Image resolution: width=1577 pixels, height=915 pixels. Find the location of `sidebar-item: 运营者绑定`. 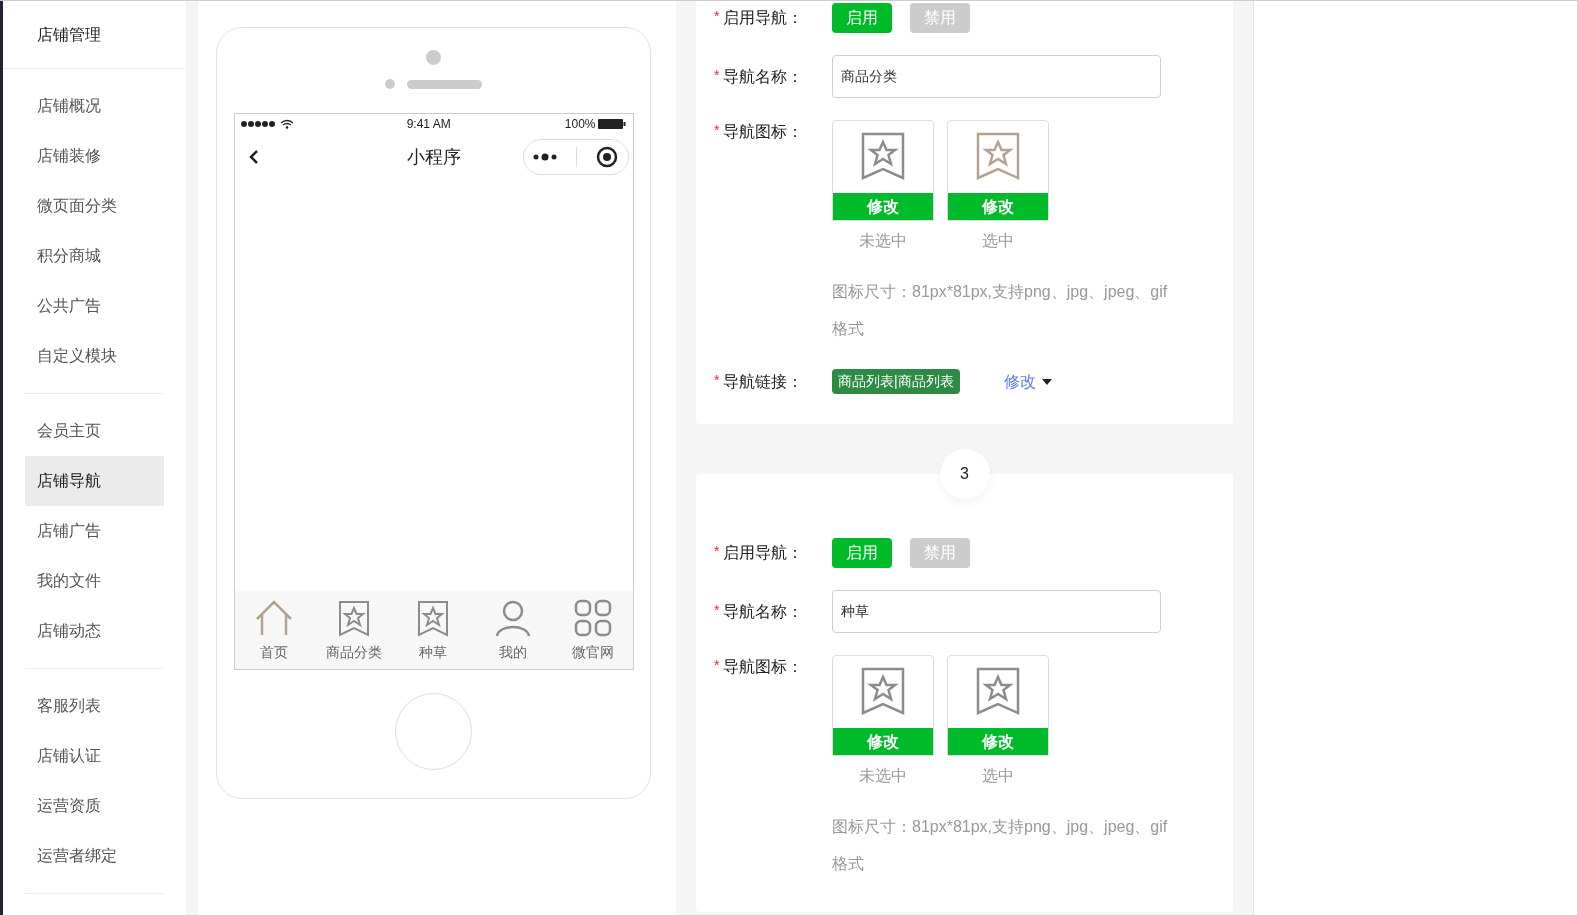

sidebar-item: 运营者绑定 is located at coordinates (94, 856).